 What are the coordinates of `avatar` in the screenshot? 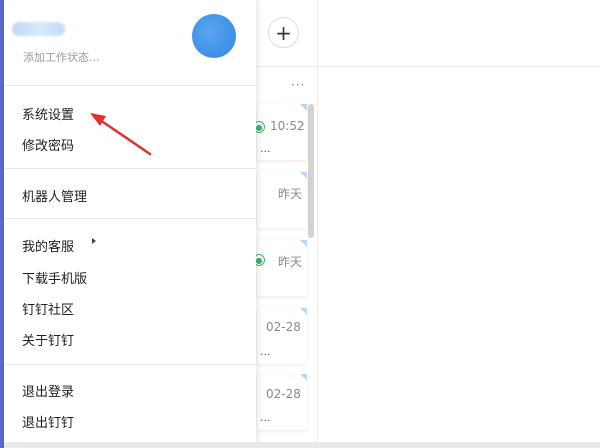 It's located at (214, 36).